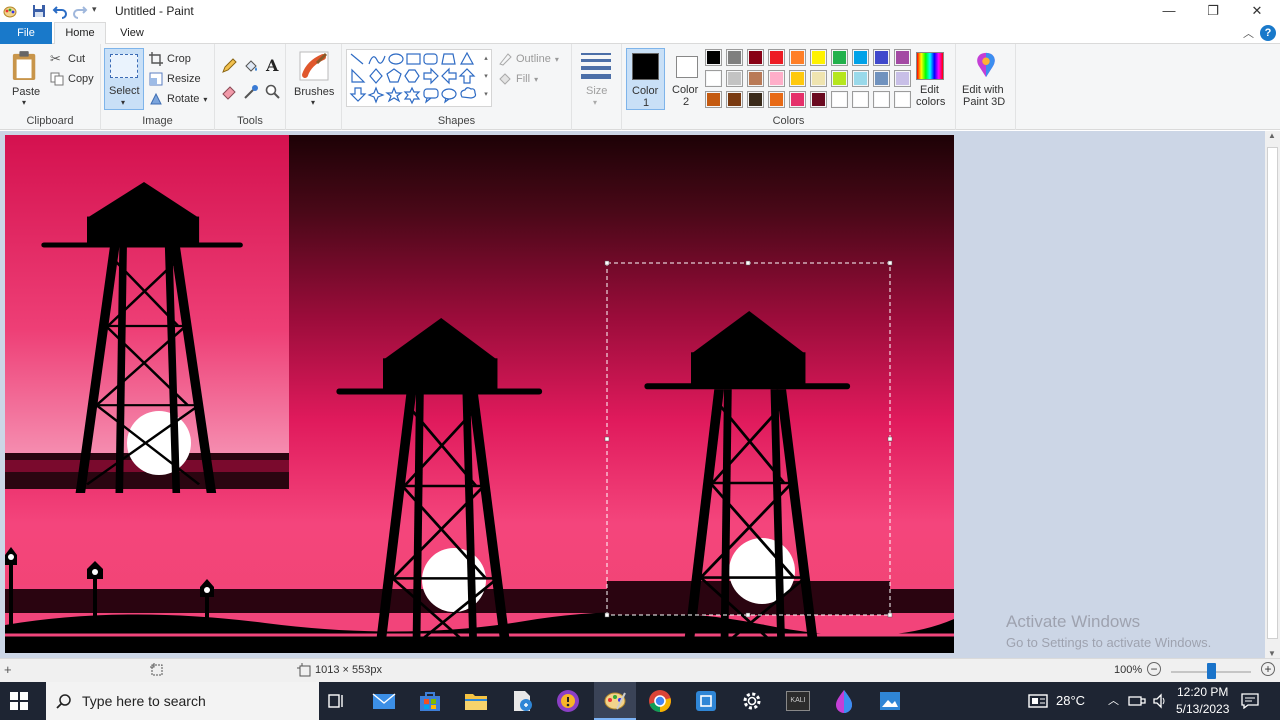 The image size is (1280, 720). I want to click on windows-start-icon, so click(19, 701).